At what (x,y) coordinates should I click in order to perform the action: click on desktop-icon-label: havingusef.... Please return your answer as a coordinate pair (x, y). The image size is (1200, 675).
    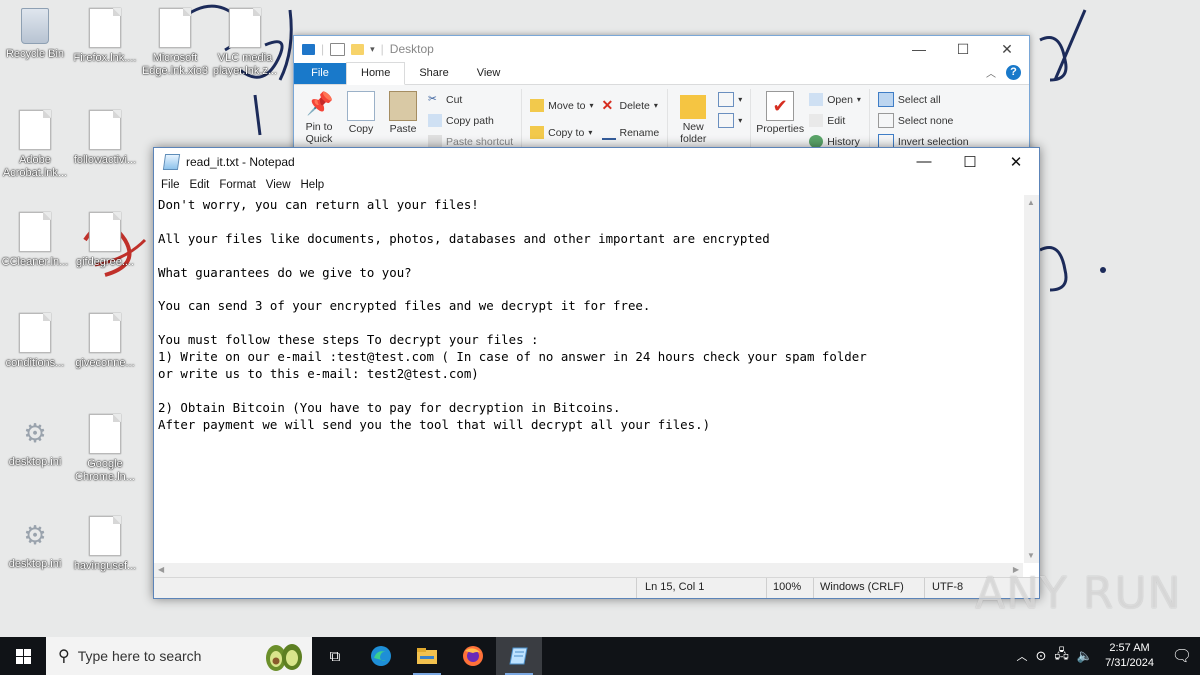
    Looking at the image, I should click on (105, 566).